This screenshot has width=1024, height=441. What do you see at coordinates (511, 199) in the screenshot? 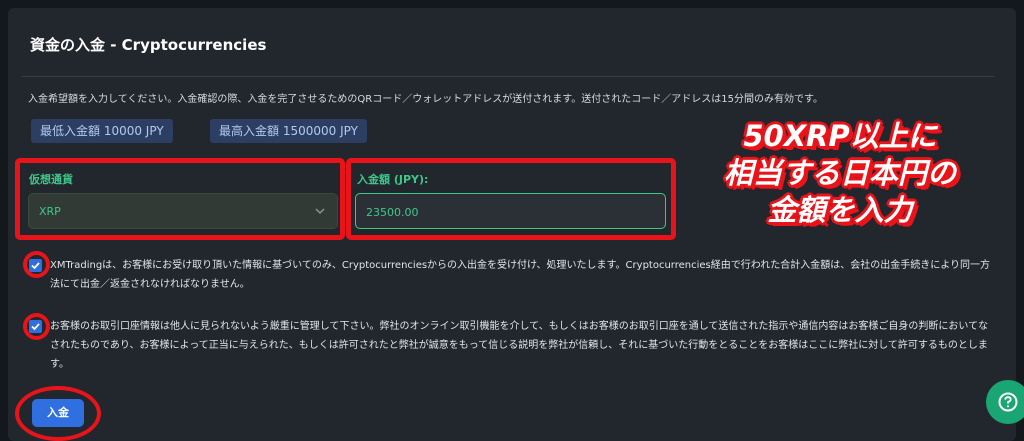
I see `highlight-amount-box` at bounding box center [511, 199].